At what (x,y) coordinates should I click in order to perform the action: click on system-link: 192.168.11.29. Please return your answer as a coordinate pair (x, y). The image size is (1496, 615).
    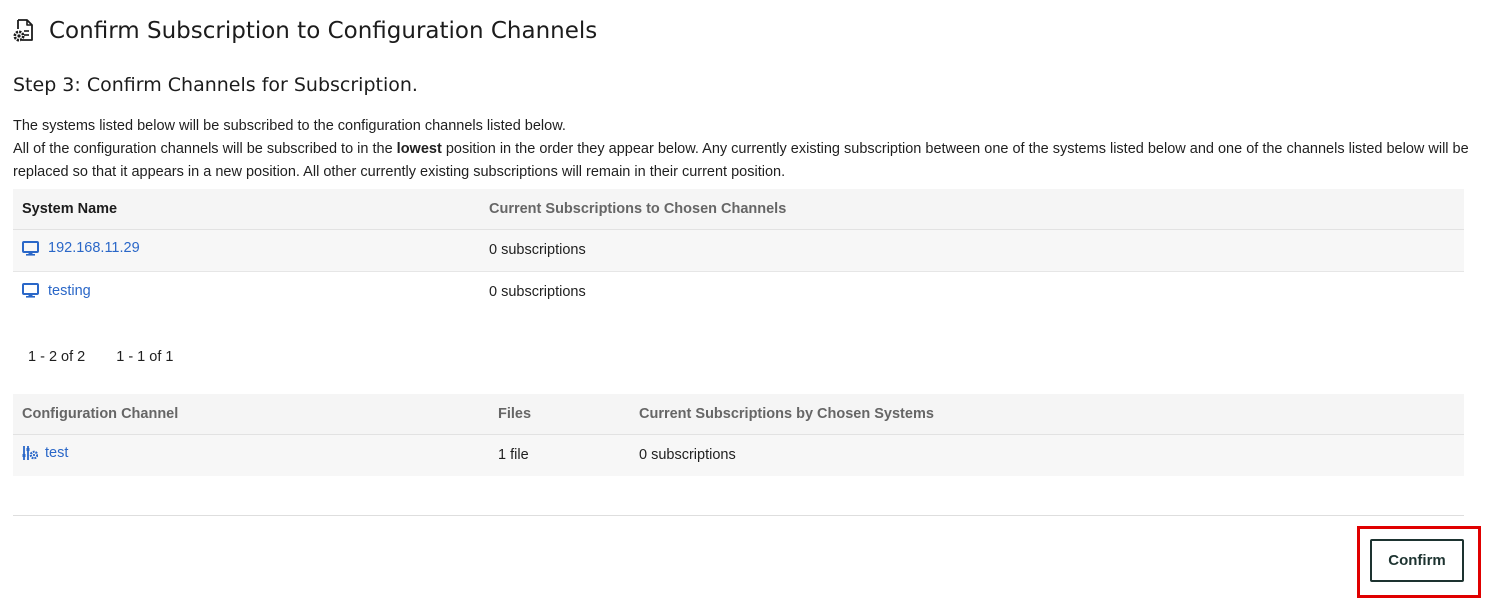
    Looking at the image, I should click on (81, 248).